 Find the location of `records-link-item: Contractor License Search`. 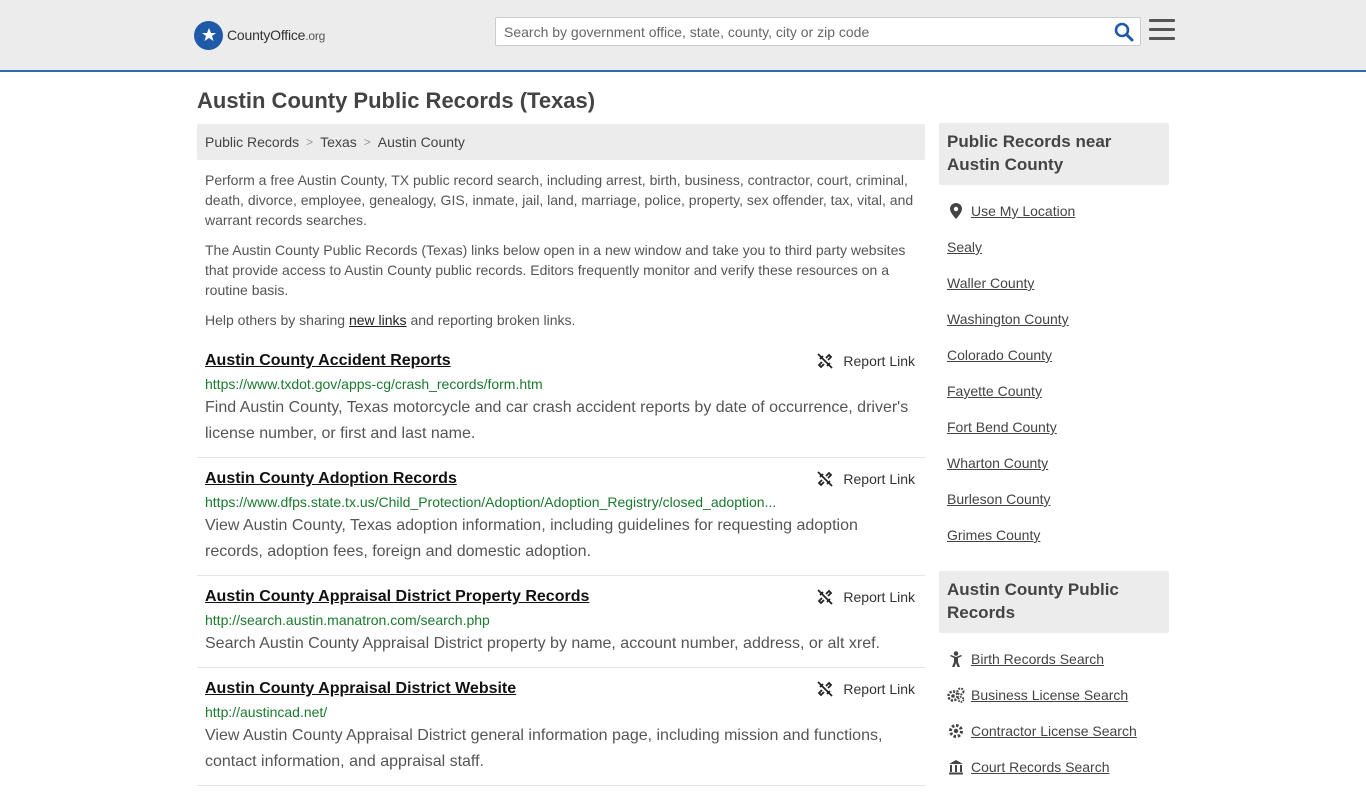

records-link-item: Contractor License Search is located at coordinates (1054, 739).